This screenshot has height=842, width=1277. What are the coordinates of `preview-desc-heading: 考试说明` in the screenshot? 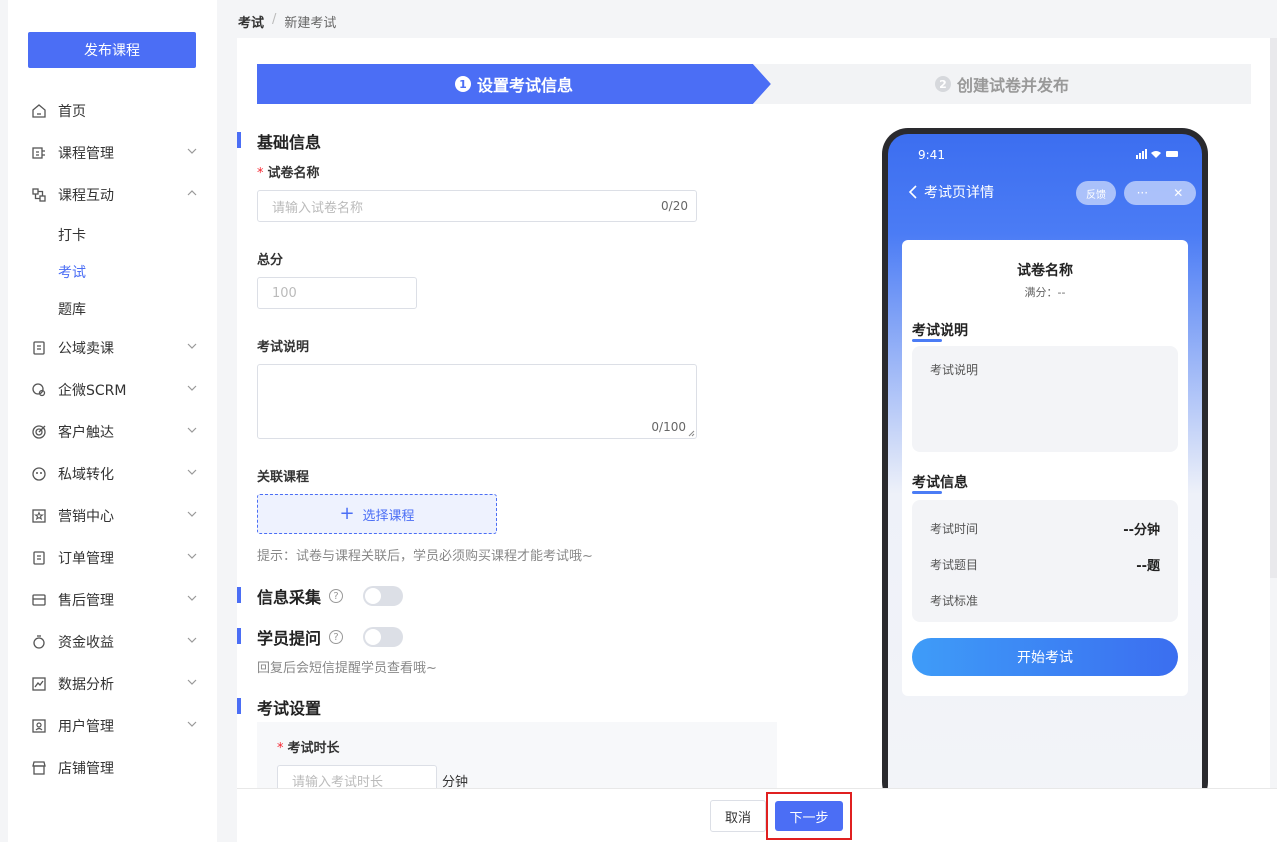 It's located at (940, 331).